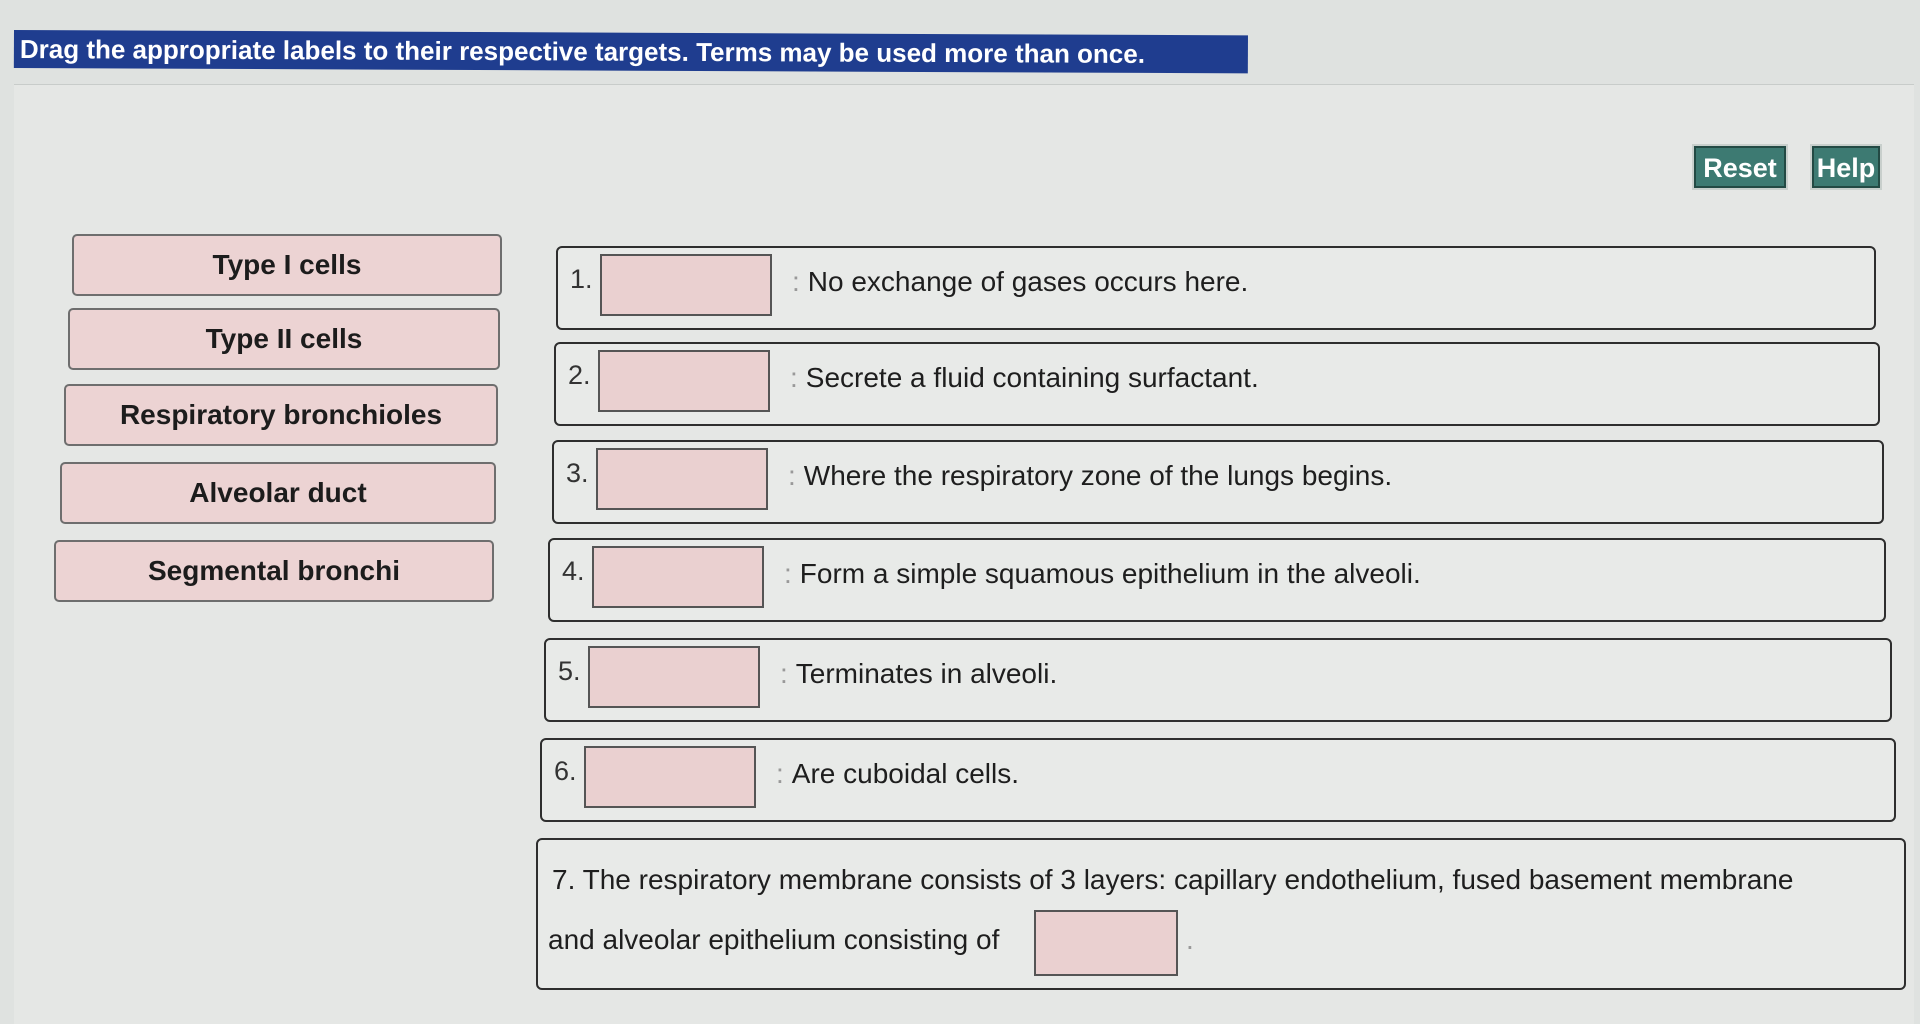 The width and height of the screenshot is (1920, 1024). What do you see at coordinates (926, 673) in the screenshot?
I see `target-description: Terminates in alveoli.` at bounding box center [926, 673].